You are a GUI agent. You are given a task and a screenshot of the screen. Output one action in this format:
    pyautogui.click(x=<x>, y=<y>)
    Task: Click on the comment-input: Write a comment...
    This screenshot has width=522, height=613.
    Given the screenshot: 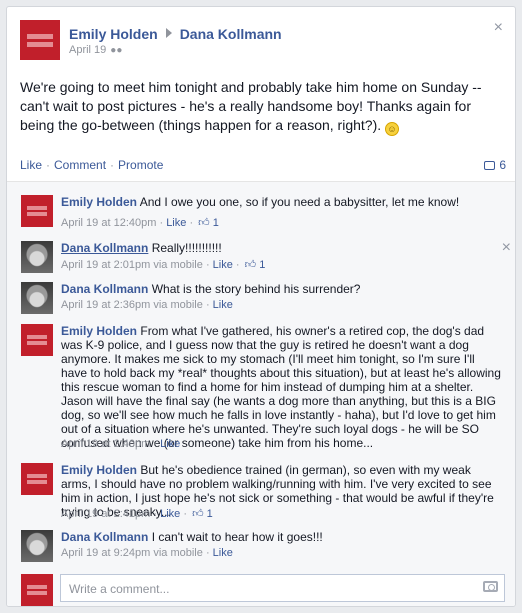 What is the action you would take?
    pyautogui.click(x=282, y=588)
    